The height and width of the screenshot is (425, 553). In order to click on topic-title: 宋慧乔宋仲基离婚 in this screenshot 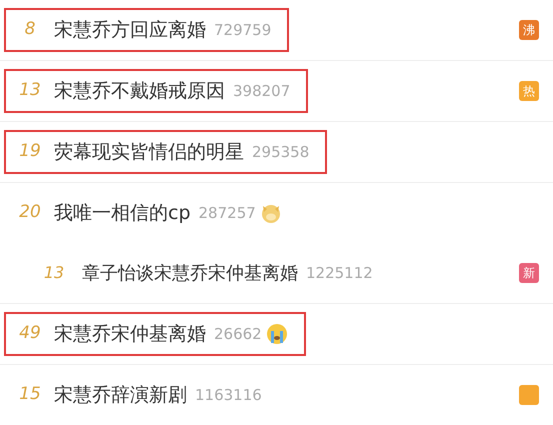, I will do `click(130, 334)`.